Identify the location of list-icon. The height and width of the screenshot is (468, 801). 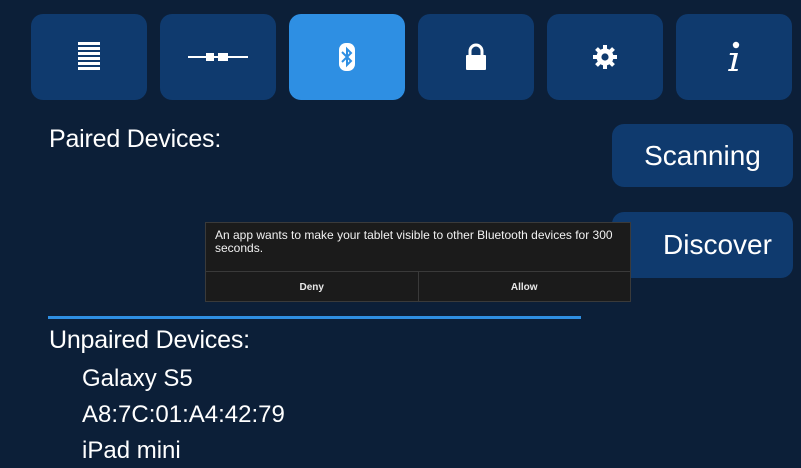
(89, 57).